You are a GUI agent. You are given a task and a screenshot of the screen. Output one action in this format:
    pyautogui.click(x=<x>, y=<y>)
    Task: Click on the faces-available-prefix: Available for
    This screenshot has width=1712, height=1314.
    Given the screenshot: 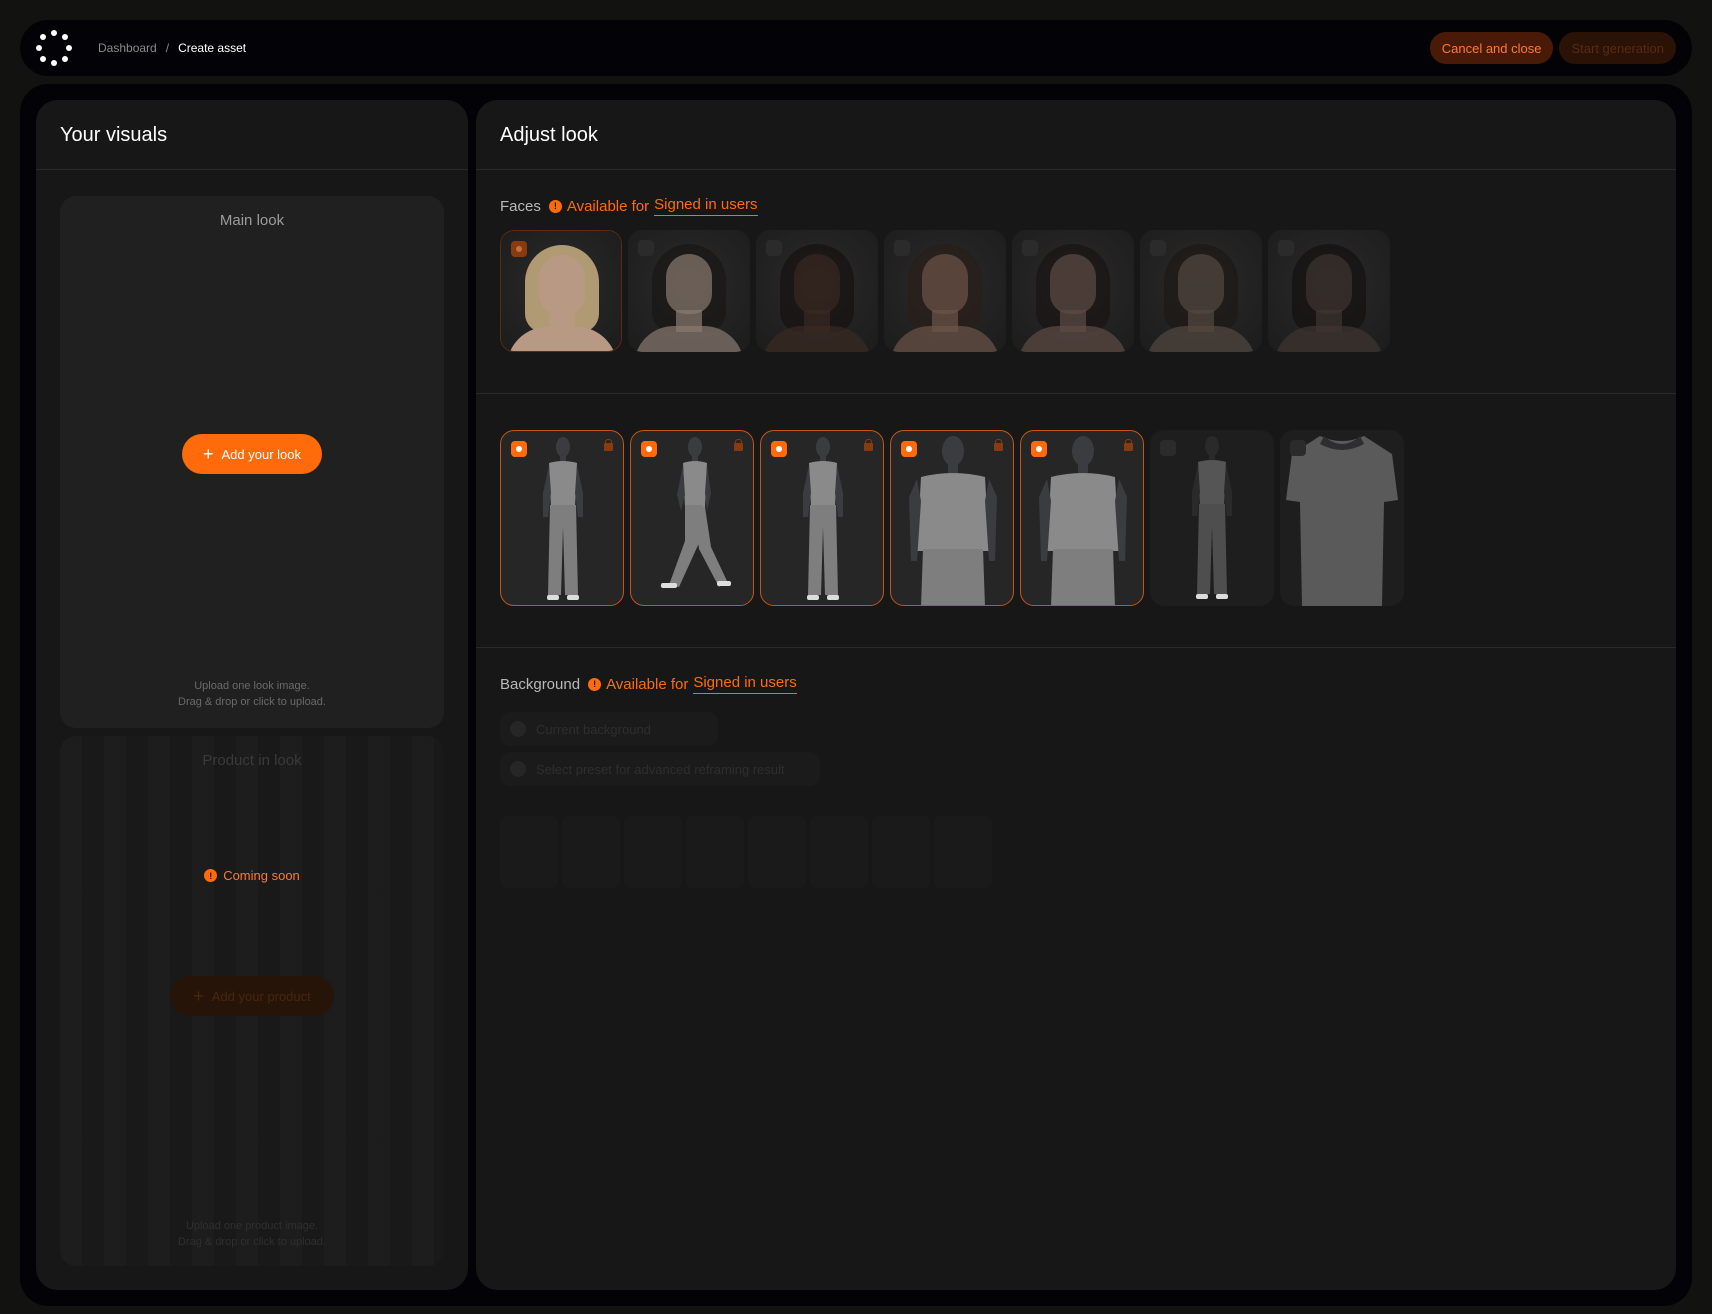 What is the action you would take?
    pyautogui.click(x=608, y=206)
    